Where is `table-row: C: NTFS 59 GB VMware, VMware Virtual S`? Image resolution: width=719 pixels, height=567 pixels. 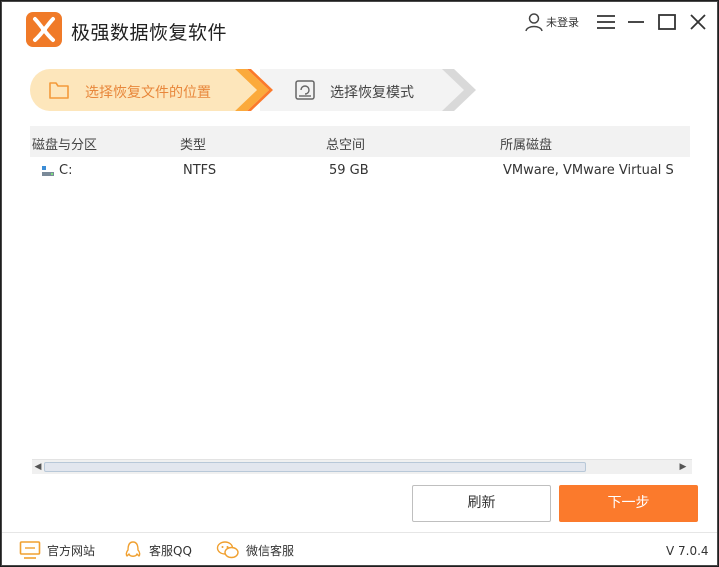
table-row: C: NTFS 59 GB VMware, VMware Virtual S is located at coordinates (360, 171).